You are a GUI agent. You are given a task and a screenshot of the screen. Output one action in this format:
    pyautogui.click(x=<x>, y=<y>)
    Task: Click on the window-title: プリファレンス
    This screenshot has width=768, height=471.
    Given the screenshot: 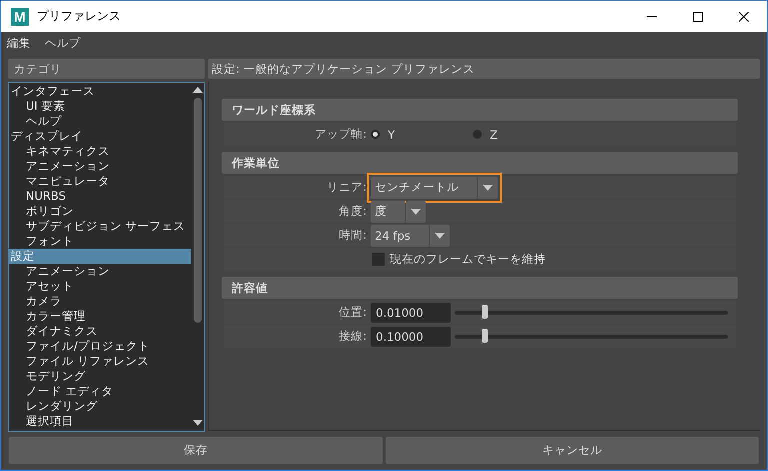 What is the action you would take?
    pyautogui.click(x=79, y=16)
    